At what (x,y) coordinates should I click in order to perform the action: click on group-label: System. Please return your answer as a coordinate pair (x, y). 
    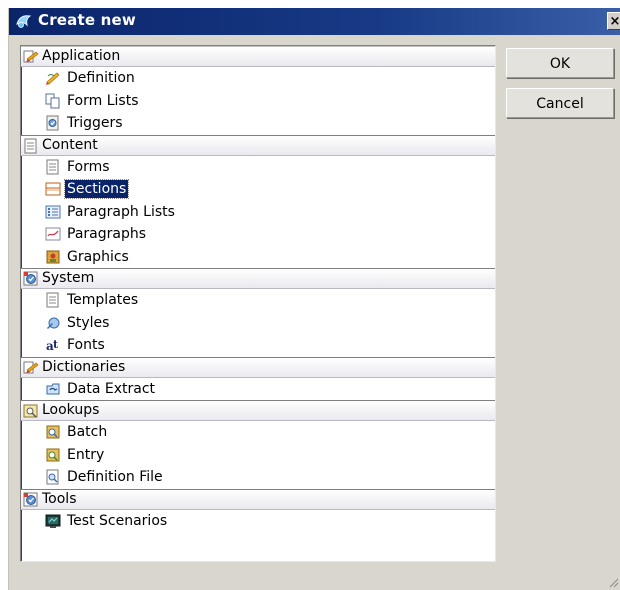
    Looking at the image, I should click on (68, 278).